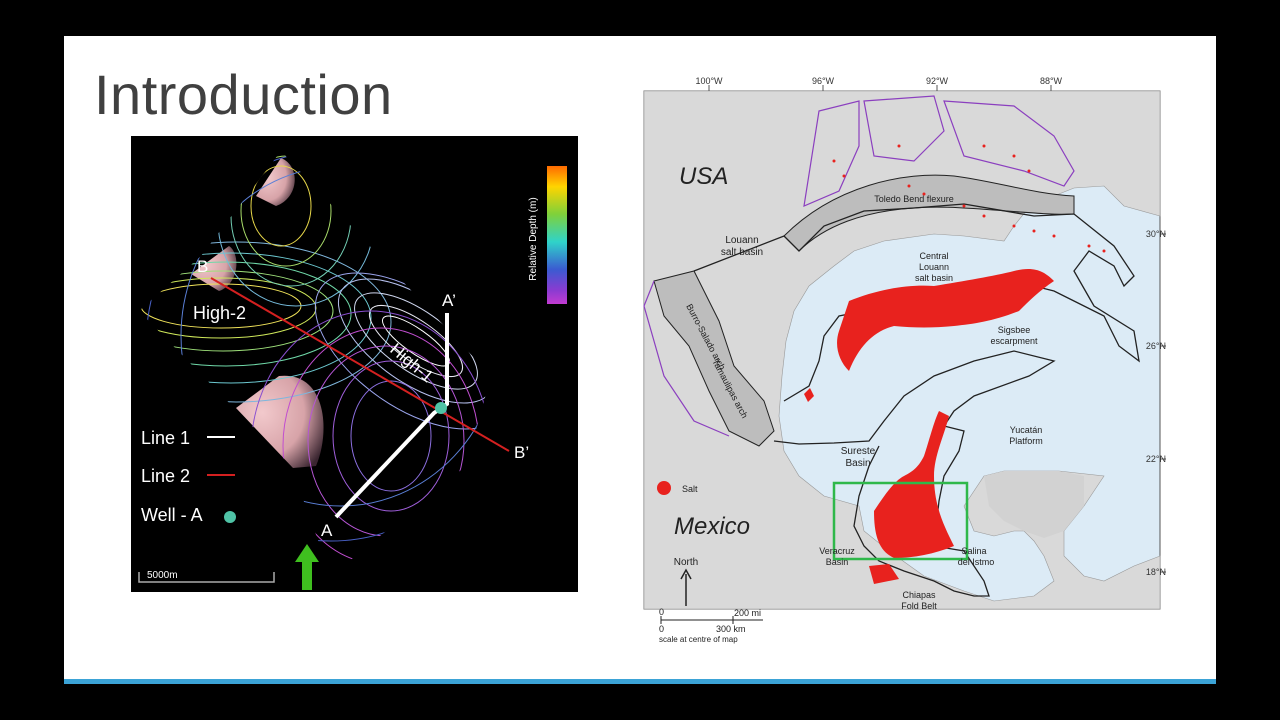 This screenshot has height=720, width=1280. Describe the element at coordinates (1026, 441) in the screenshot. I see `label-yucatan-2: Platform` at that location.